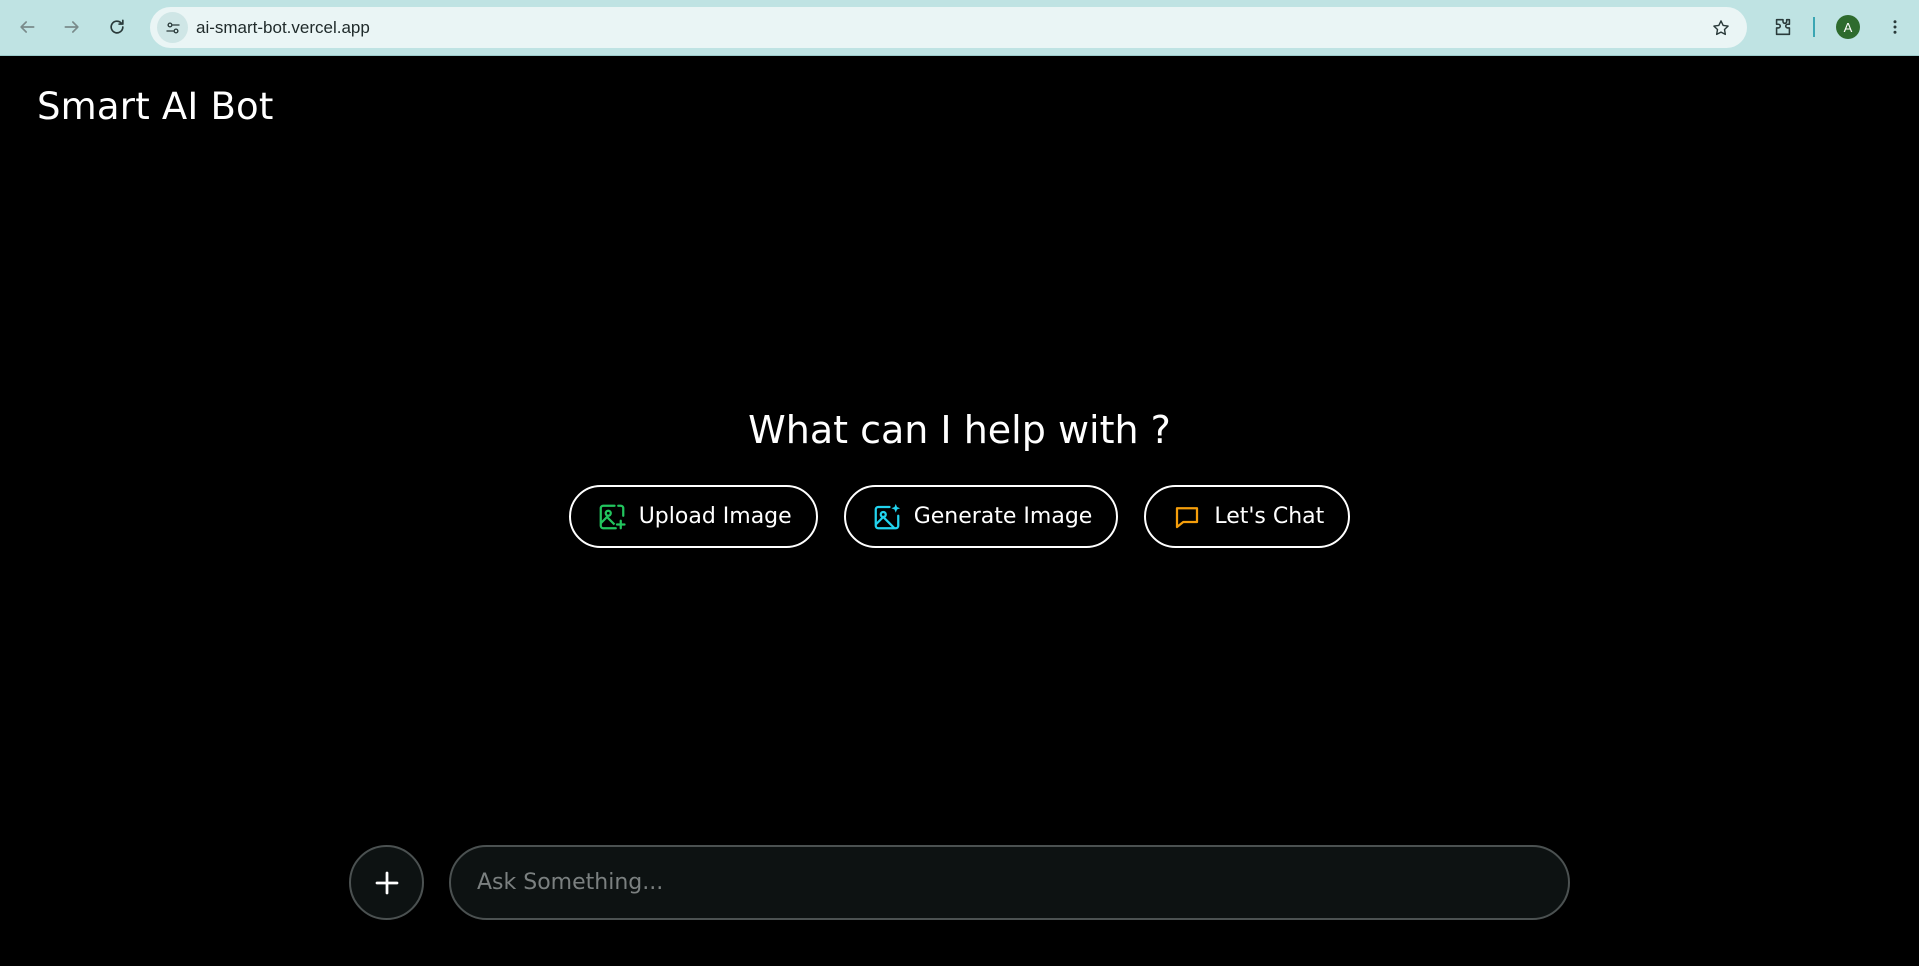  I want to click on reload-icon, so click(117, 26).